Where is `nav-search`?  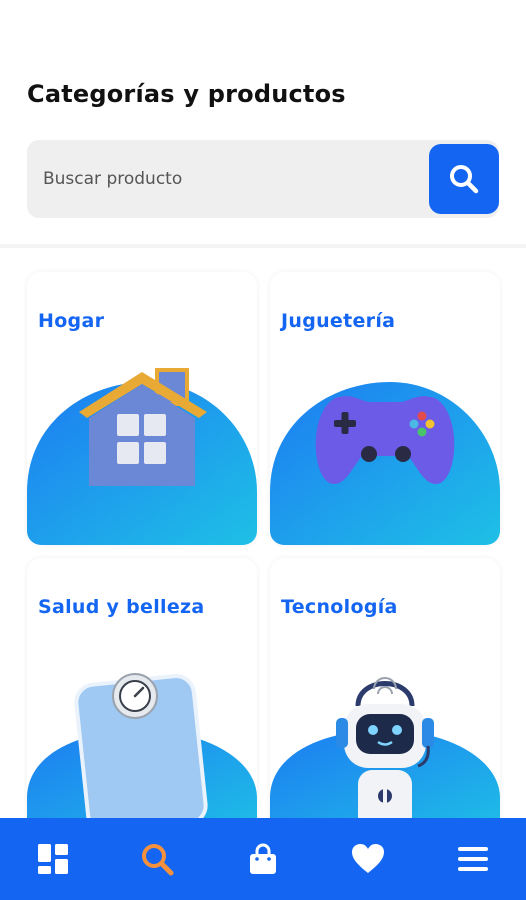 nav-search is located at coordinates (157, 859).